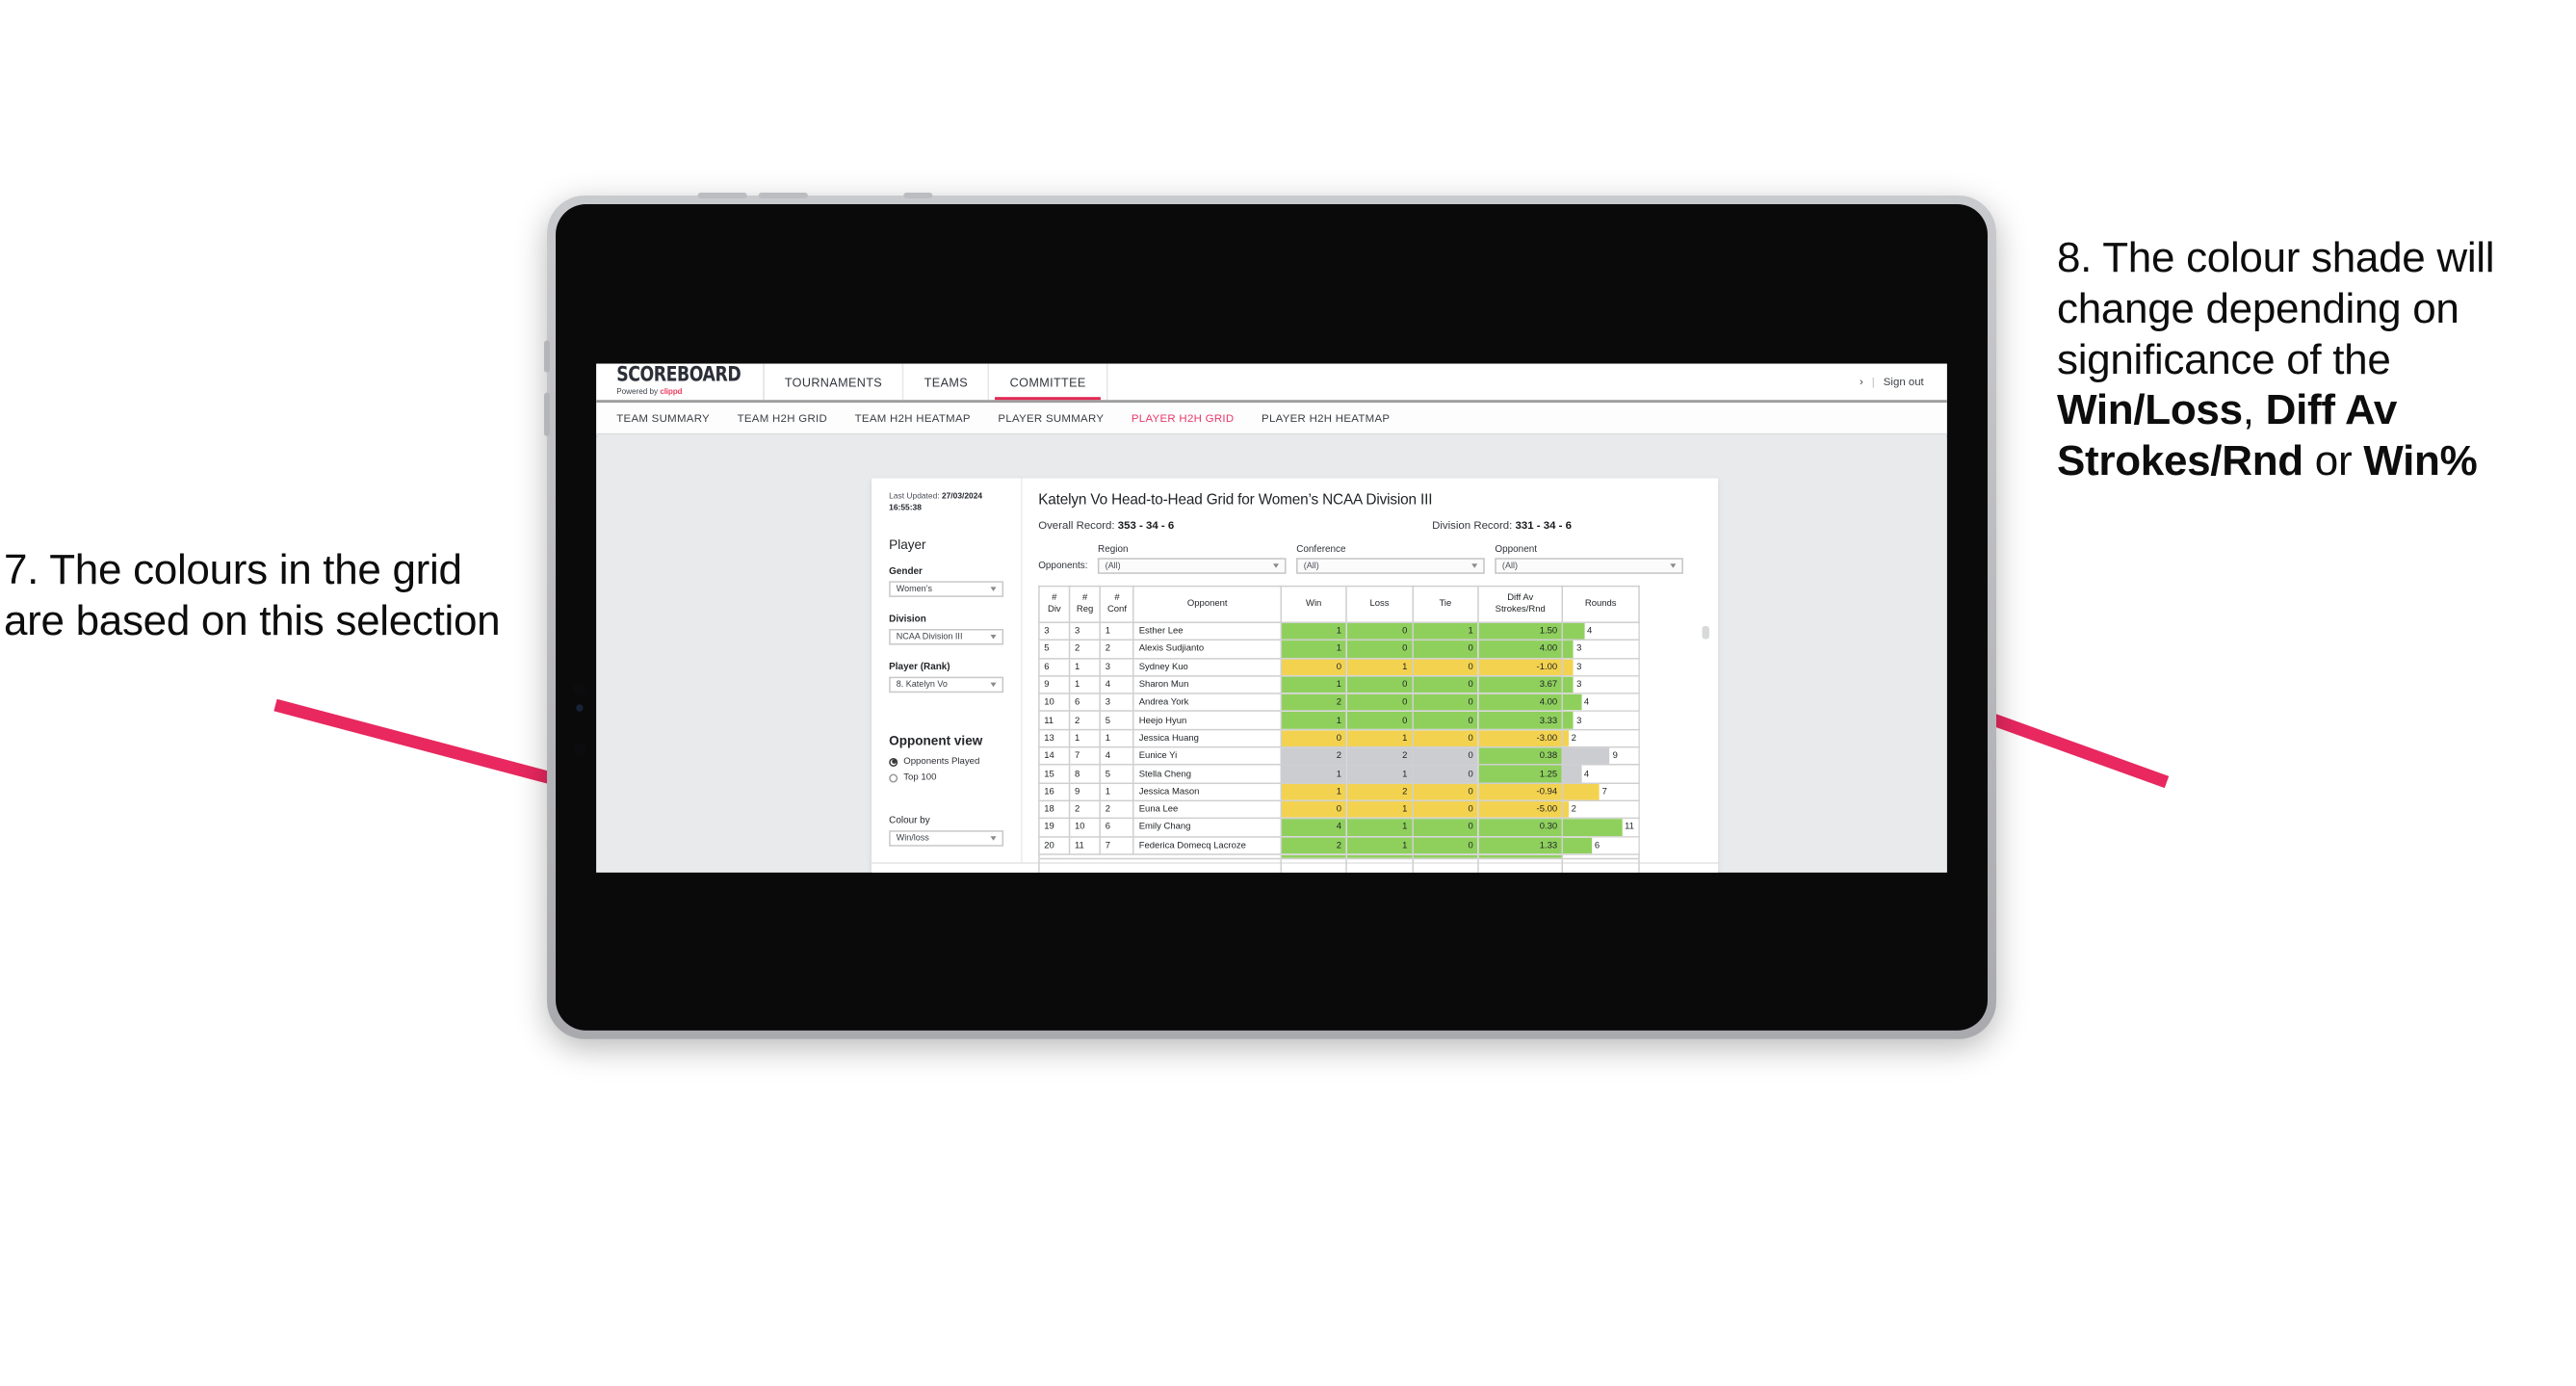 Image resolution: width=2576 pixels, height=1386 pixels. Describe the element at coordinates (1117, 604) in the screenshot. I see `col-conf: # Conf` at that location.